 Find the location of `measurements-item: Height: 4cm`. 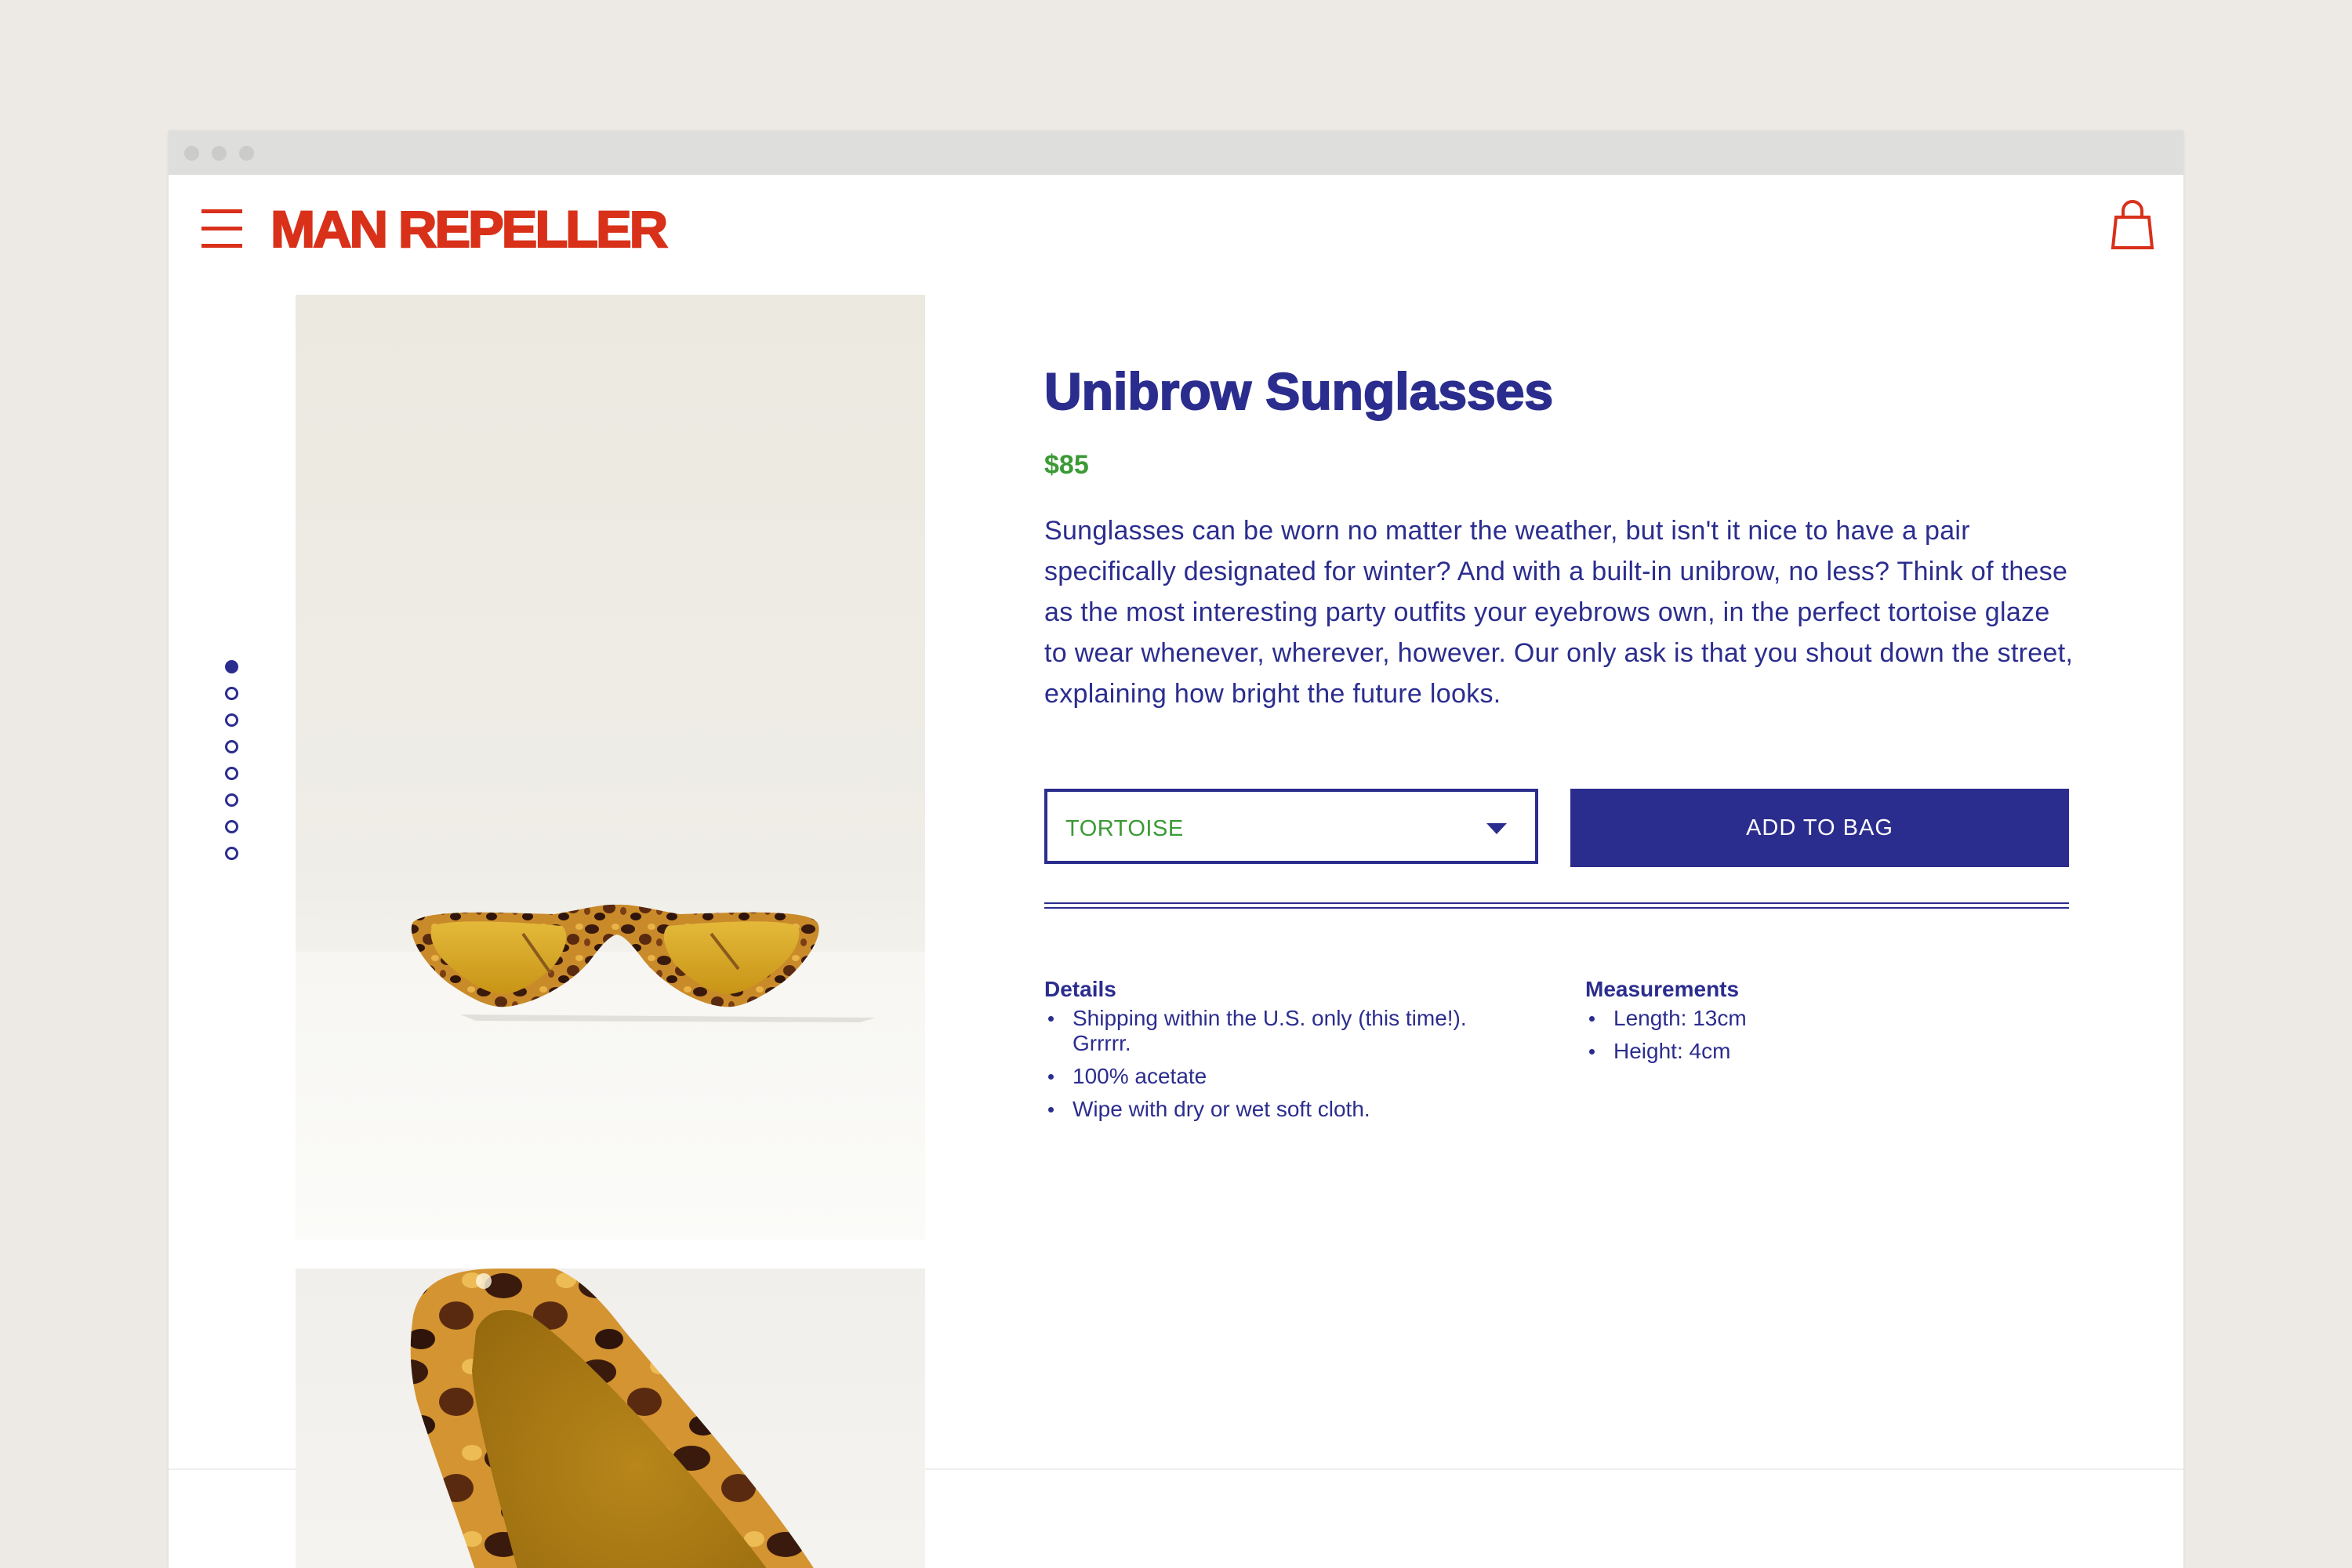

measurements-item: Height: 4cm is located at coordinates (1822, 1051).